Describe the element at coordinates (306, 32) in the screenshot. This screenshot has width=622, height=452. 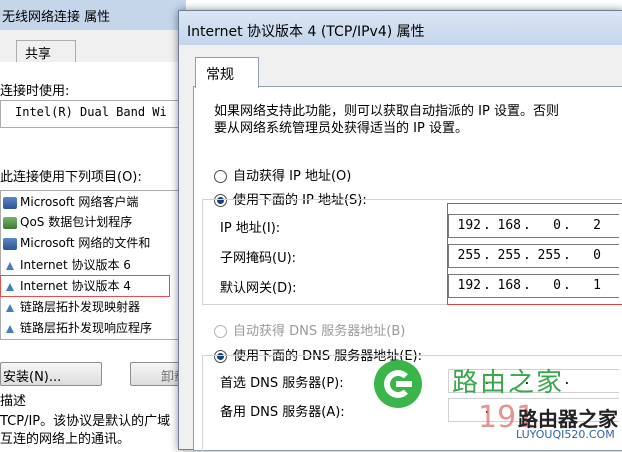
I see `dialog-title: Internet 协议版本 4 (TCP/IPv4) 属性` at that location.